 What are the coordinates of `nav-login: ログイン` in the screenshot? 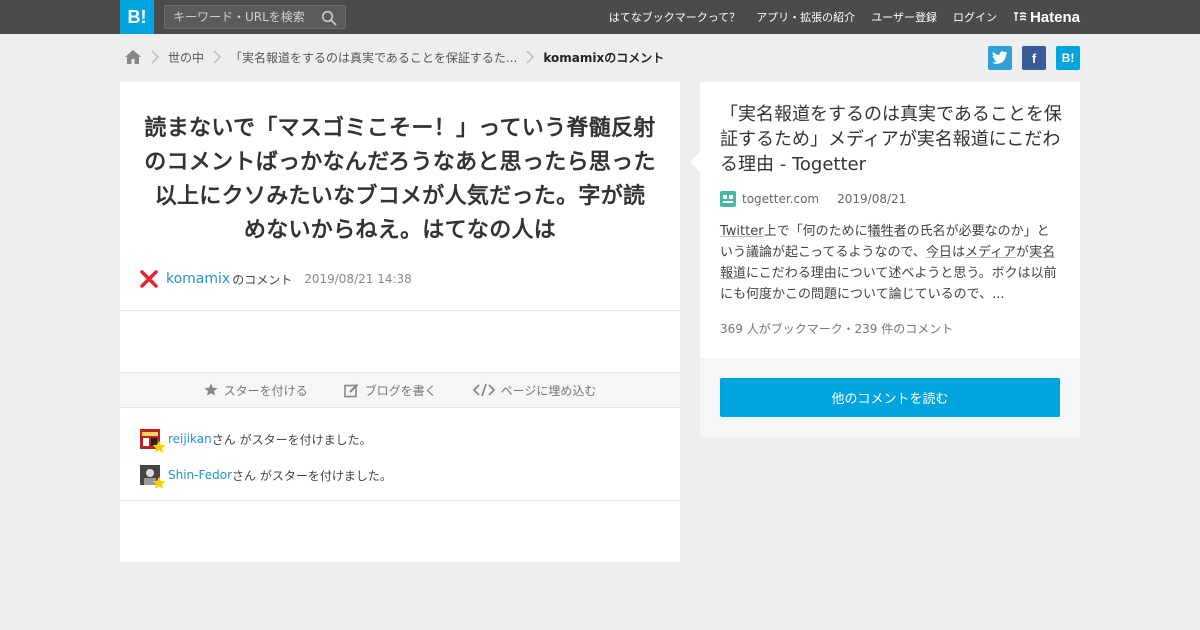 It's located at (975, 17).